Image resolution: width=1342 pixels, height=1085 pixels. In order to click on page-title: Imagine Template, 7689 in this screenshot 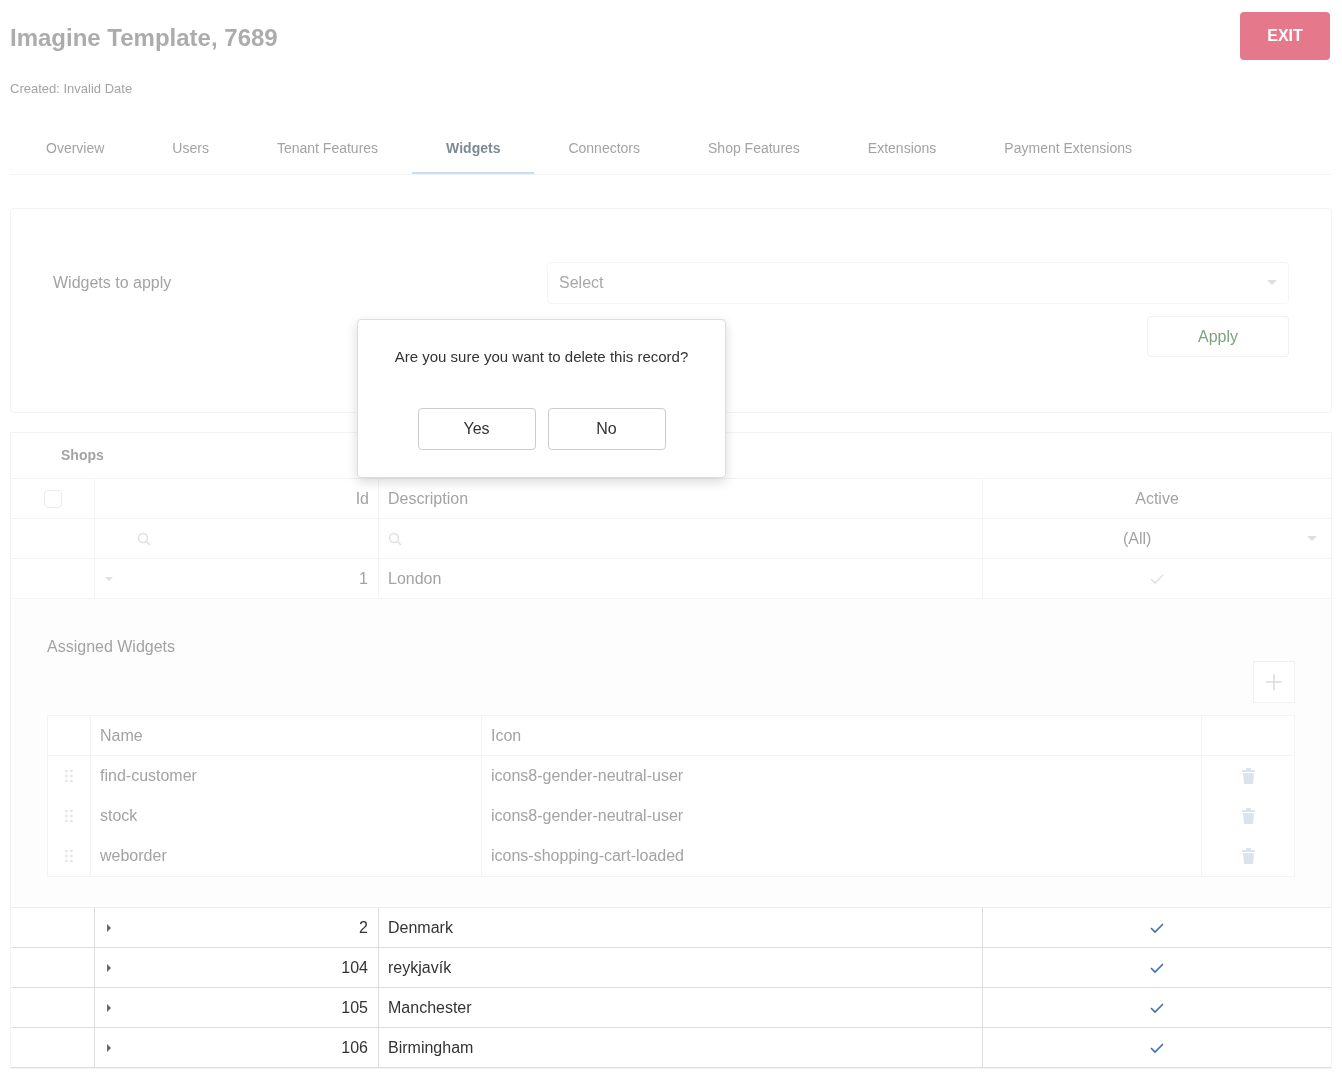, I will do `click(144, 38)`.